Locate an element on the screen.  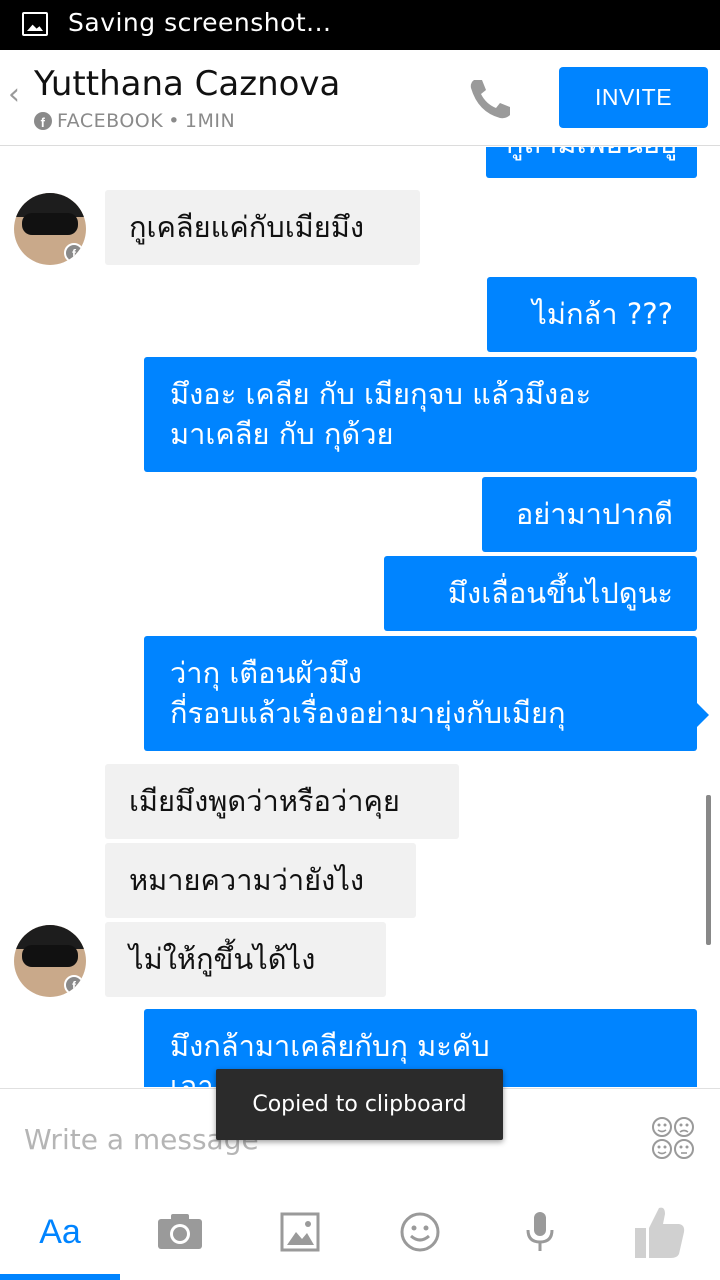
message-text: เมียมึงพูดว่าหรือว่าคุย is located at coordinates (264, 801).